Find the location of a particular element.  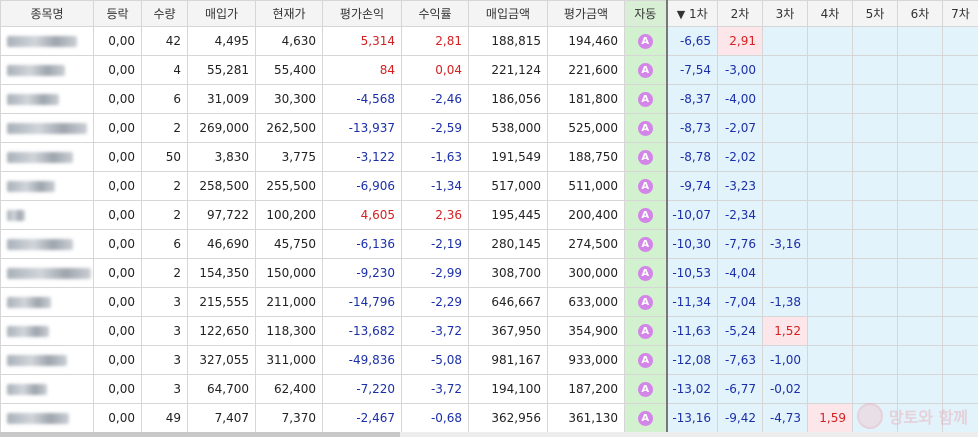

col-header-level-4: 4차 is located at coordinates (830, 13).